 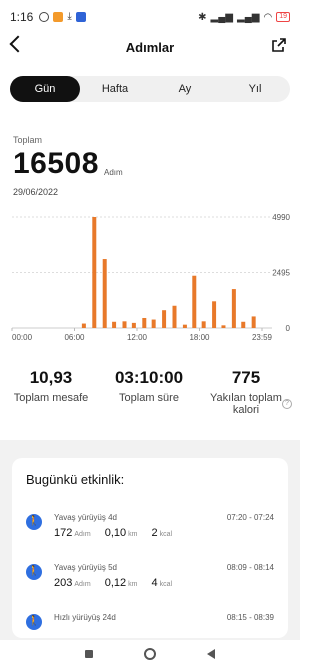 What do you see at coordinates (58, 17) in the screenshot?
I see `app-notification-icon` at bounding box center [58, 17].